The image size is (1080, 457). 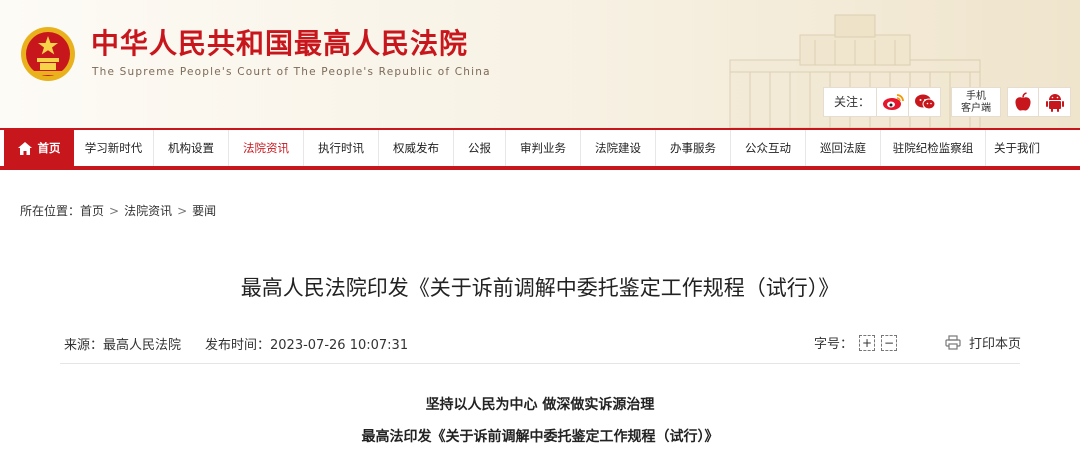 I want to click on nav-item-trial-business: 审判业务, so click(x=543, y=148).